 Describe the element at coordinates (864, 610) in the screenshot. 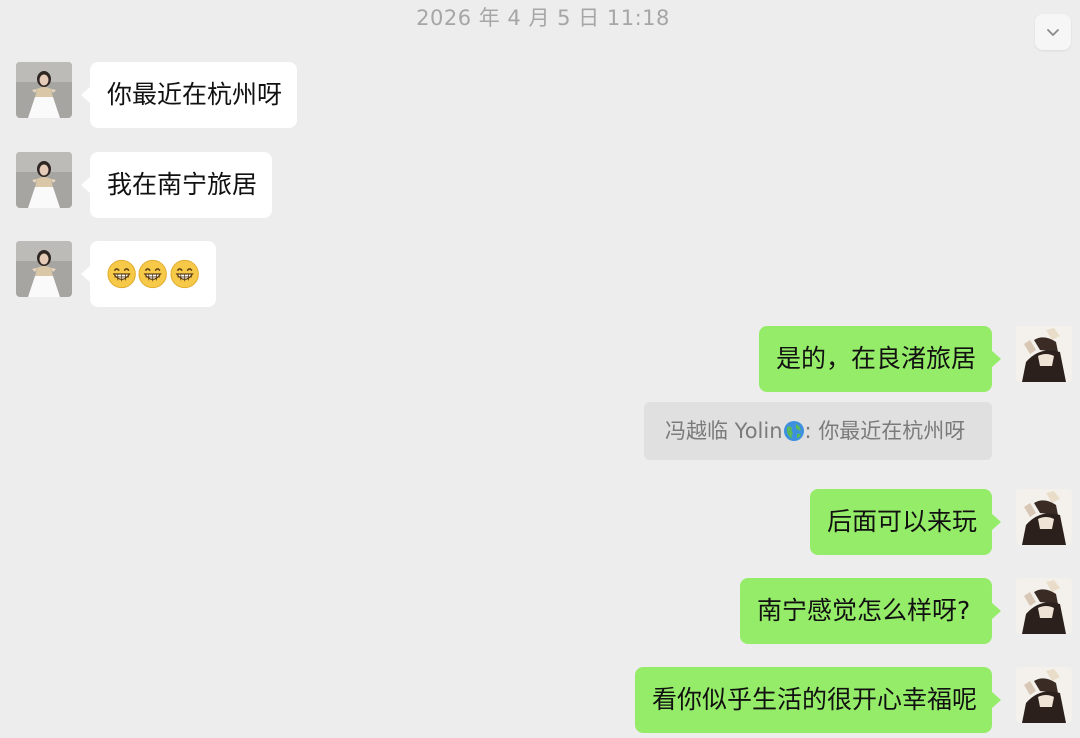

I see `message-text: 南宁感觉怎么样呀?` at that location.